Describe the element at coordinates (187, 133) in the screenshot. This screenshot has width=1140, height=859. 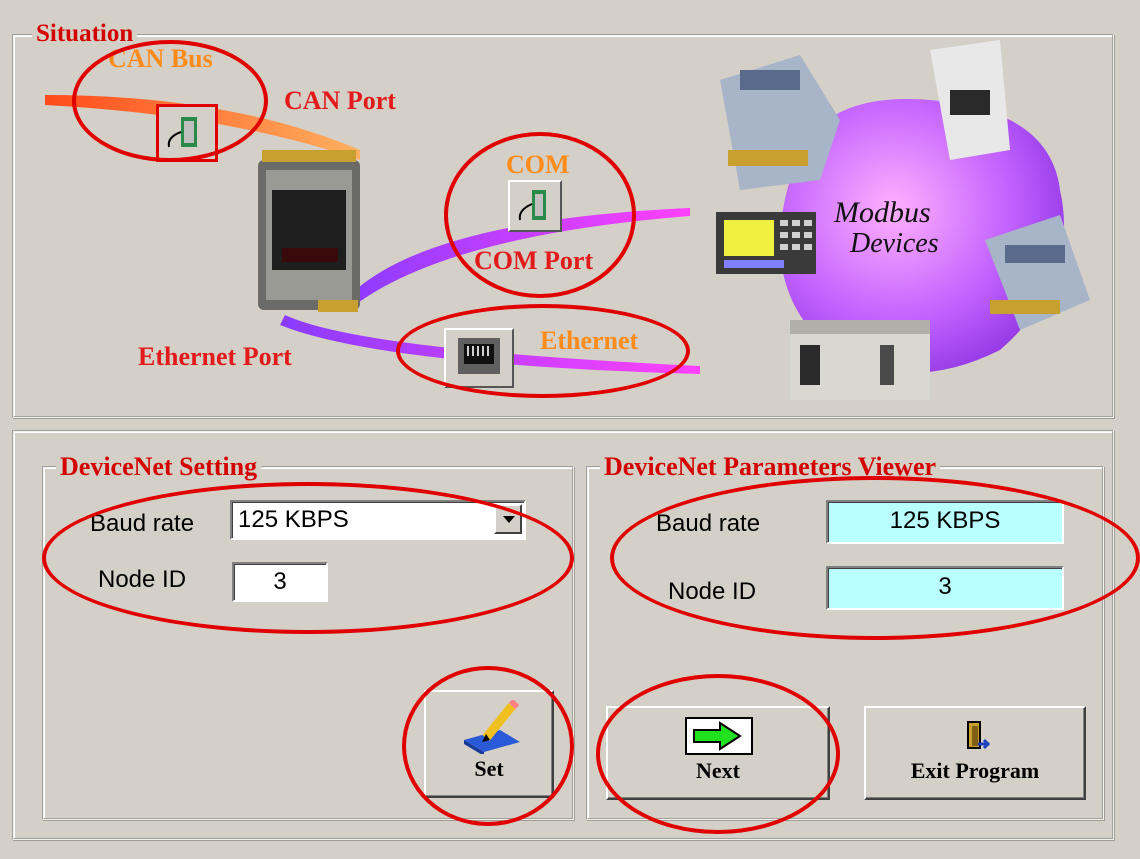
I see `can-connector-icon` at that location.